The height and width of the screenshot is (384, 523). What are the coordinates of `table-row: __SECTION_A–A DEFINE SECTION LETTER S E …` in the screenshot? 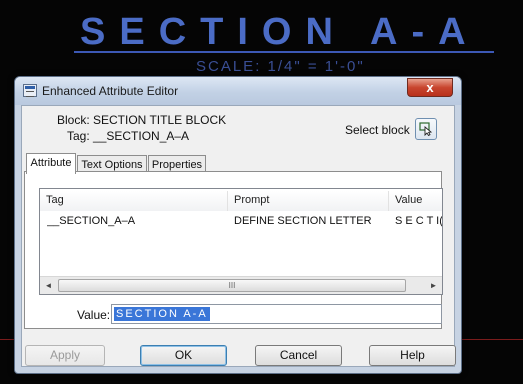 It's located at (241, 222).